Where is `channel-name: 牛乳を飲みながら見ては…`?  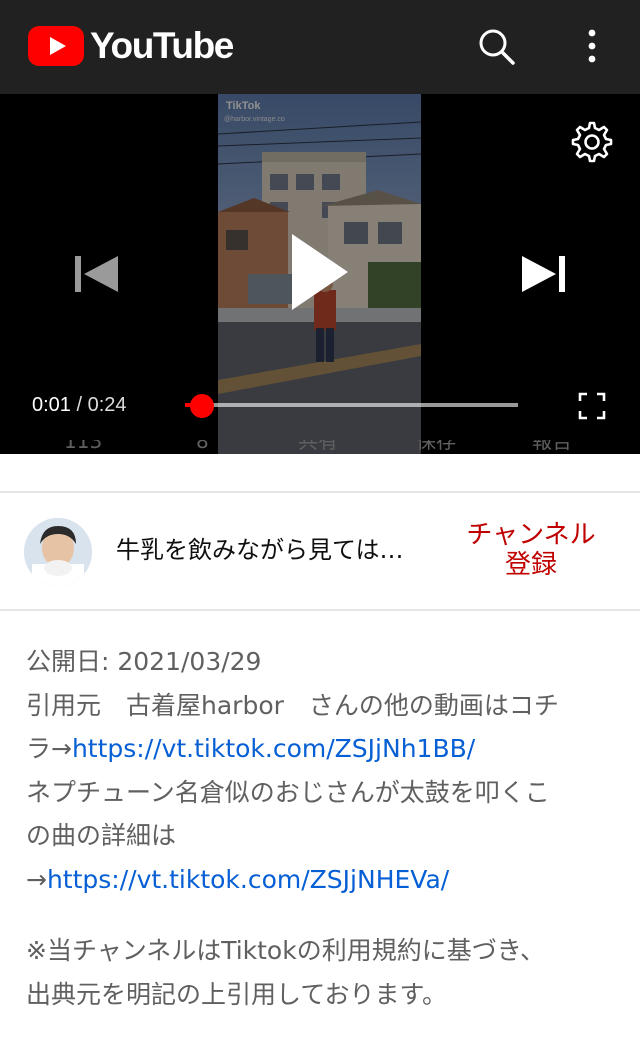
channel-name: 牛乳を飲みながら見ては… is located at coordinates (281, 550).